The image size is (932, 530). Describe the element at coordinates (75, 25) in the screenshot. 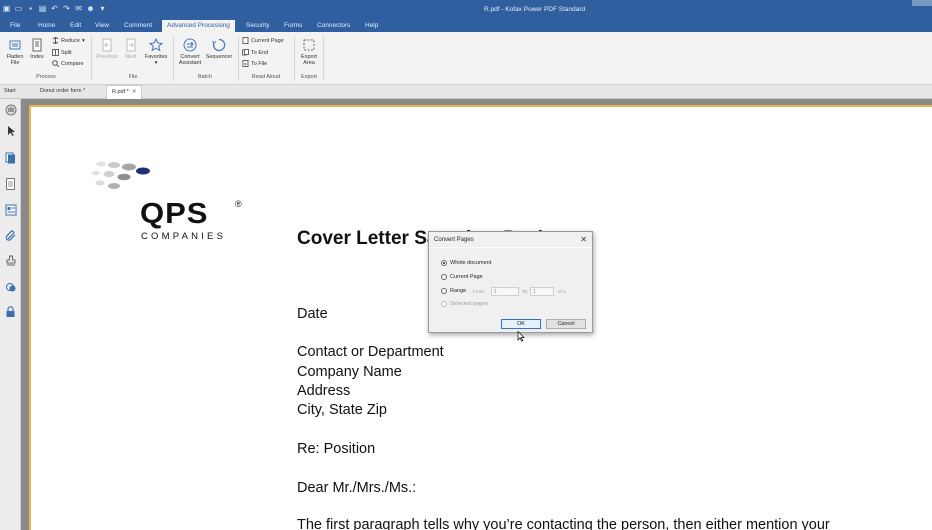

I see `tab-edit: Edit` at that location.